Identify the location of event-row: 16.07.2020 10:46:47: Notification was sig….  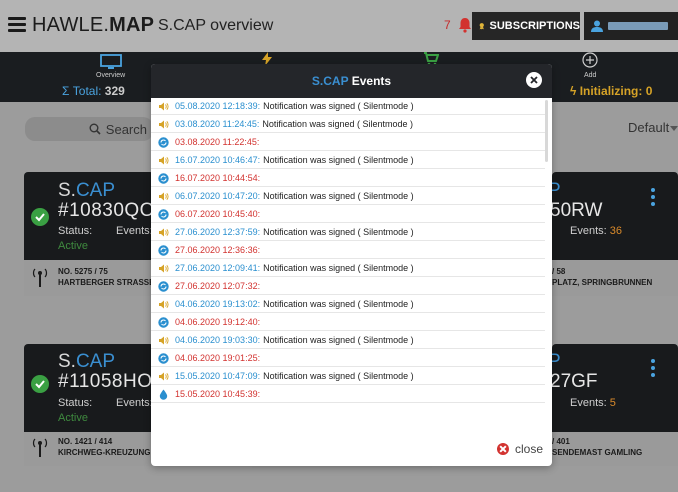
(348, 160).